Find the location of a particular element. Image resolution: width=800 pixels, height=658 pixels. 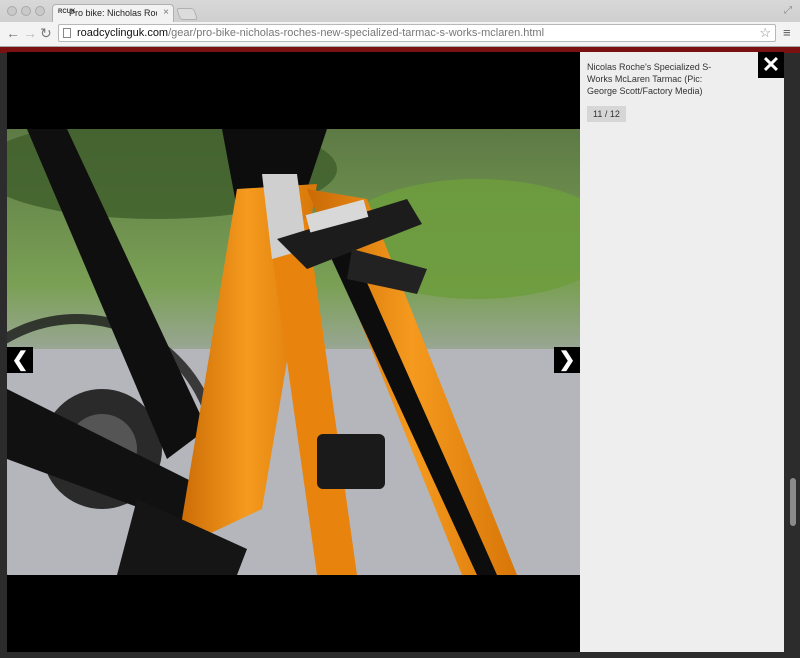

tab-strip: RCUK Pro bike: Nicholas Roche's × ⤢ is located at coordinates (400, 11).